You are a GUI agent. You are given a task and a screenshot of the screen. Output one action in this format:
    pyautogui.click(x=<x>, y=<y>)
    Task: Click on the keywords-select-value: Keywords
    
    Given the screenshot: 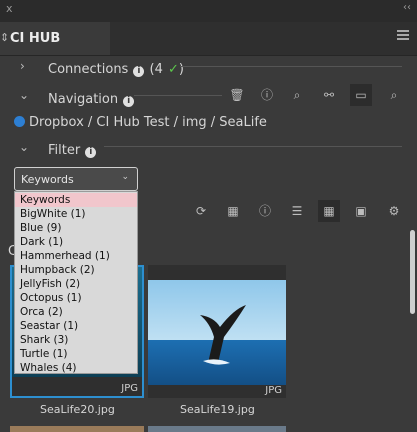 What is the action you would take?
    pyautogui.click(x=47, y=179)
    